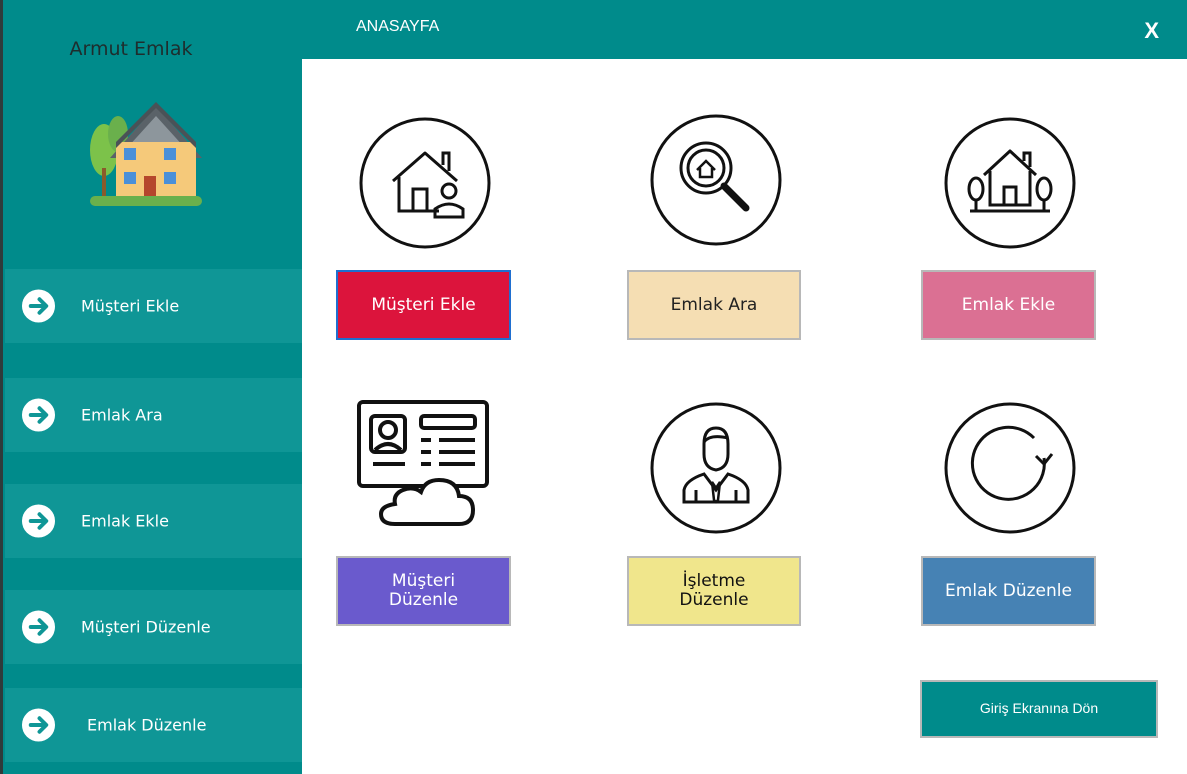  Describe the element at coordinates (130, 306) in the screenshot. I see `sidebar-item-label: Müşteri Ekle` at that location.